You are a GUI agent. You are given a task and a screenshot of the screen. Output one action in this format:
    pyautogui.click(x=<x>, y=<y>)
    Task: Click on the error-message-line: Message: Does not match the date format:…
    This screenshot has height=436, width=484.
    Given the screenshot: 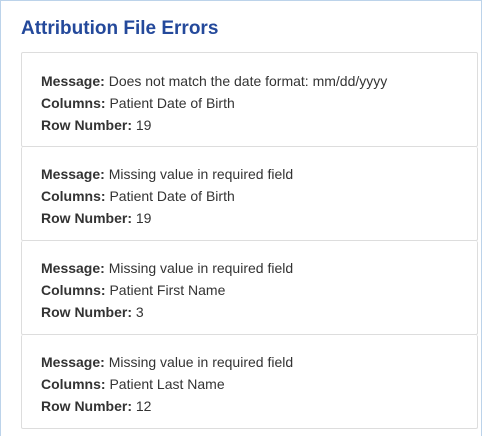 What is the action you would take?
    pyautogui.click(x=259, y=81)
    